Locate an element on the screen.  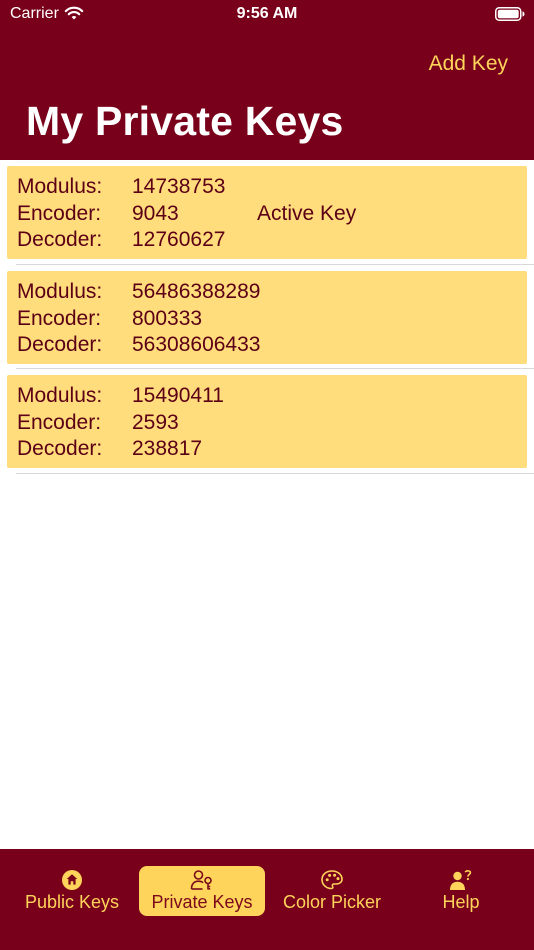
modulus-value: 56486388289 is located at coordinates (196, 291).